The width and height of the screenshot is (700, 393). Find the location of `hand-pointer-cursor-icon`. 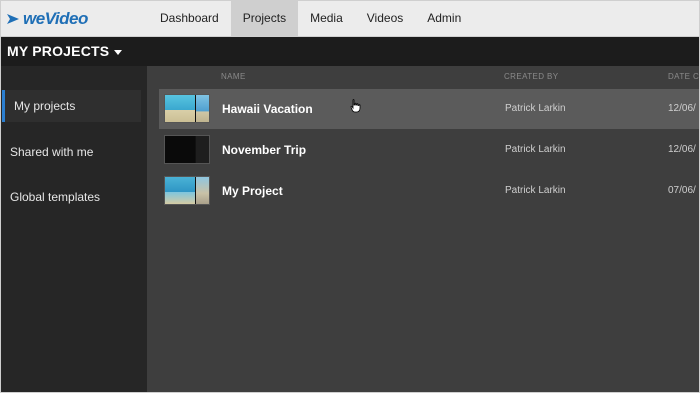

hand-pointer-cursor-icon is located at coordinates (355, 106).